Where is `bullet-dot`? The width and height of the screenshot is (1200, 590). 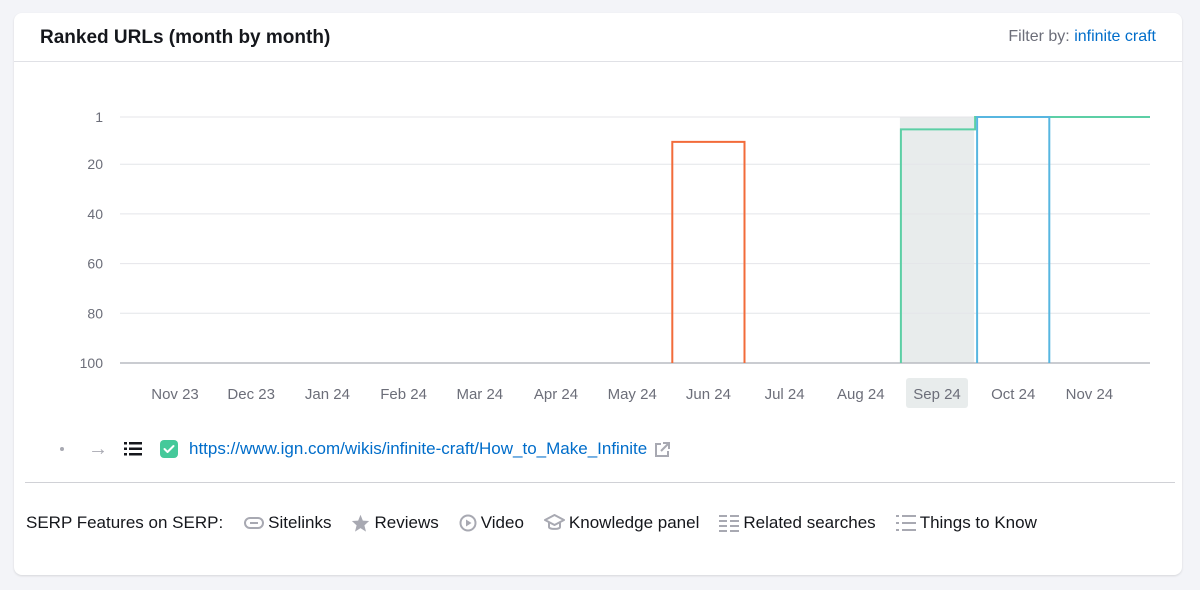
bullet-dot is located at coordinates (62, 449).